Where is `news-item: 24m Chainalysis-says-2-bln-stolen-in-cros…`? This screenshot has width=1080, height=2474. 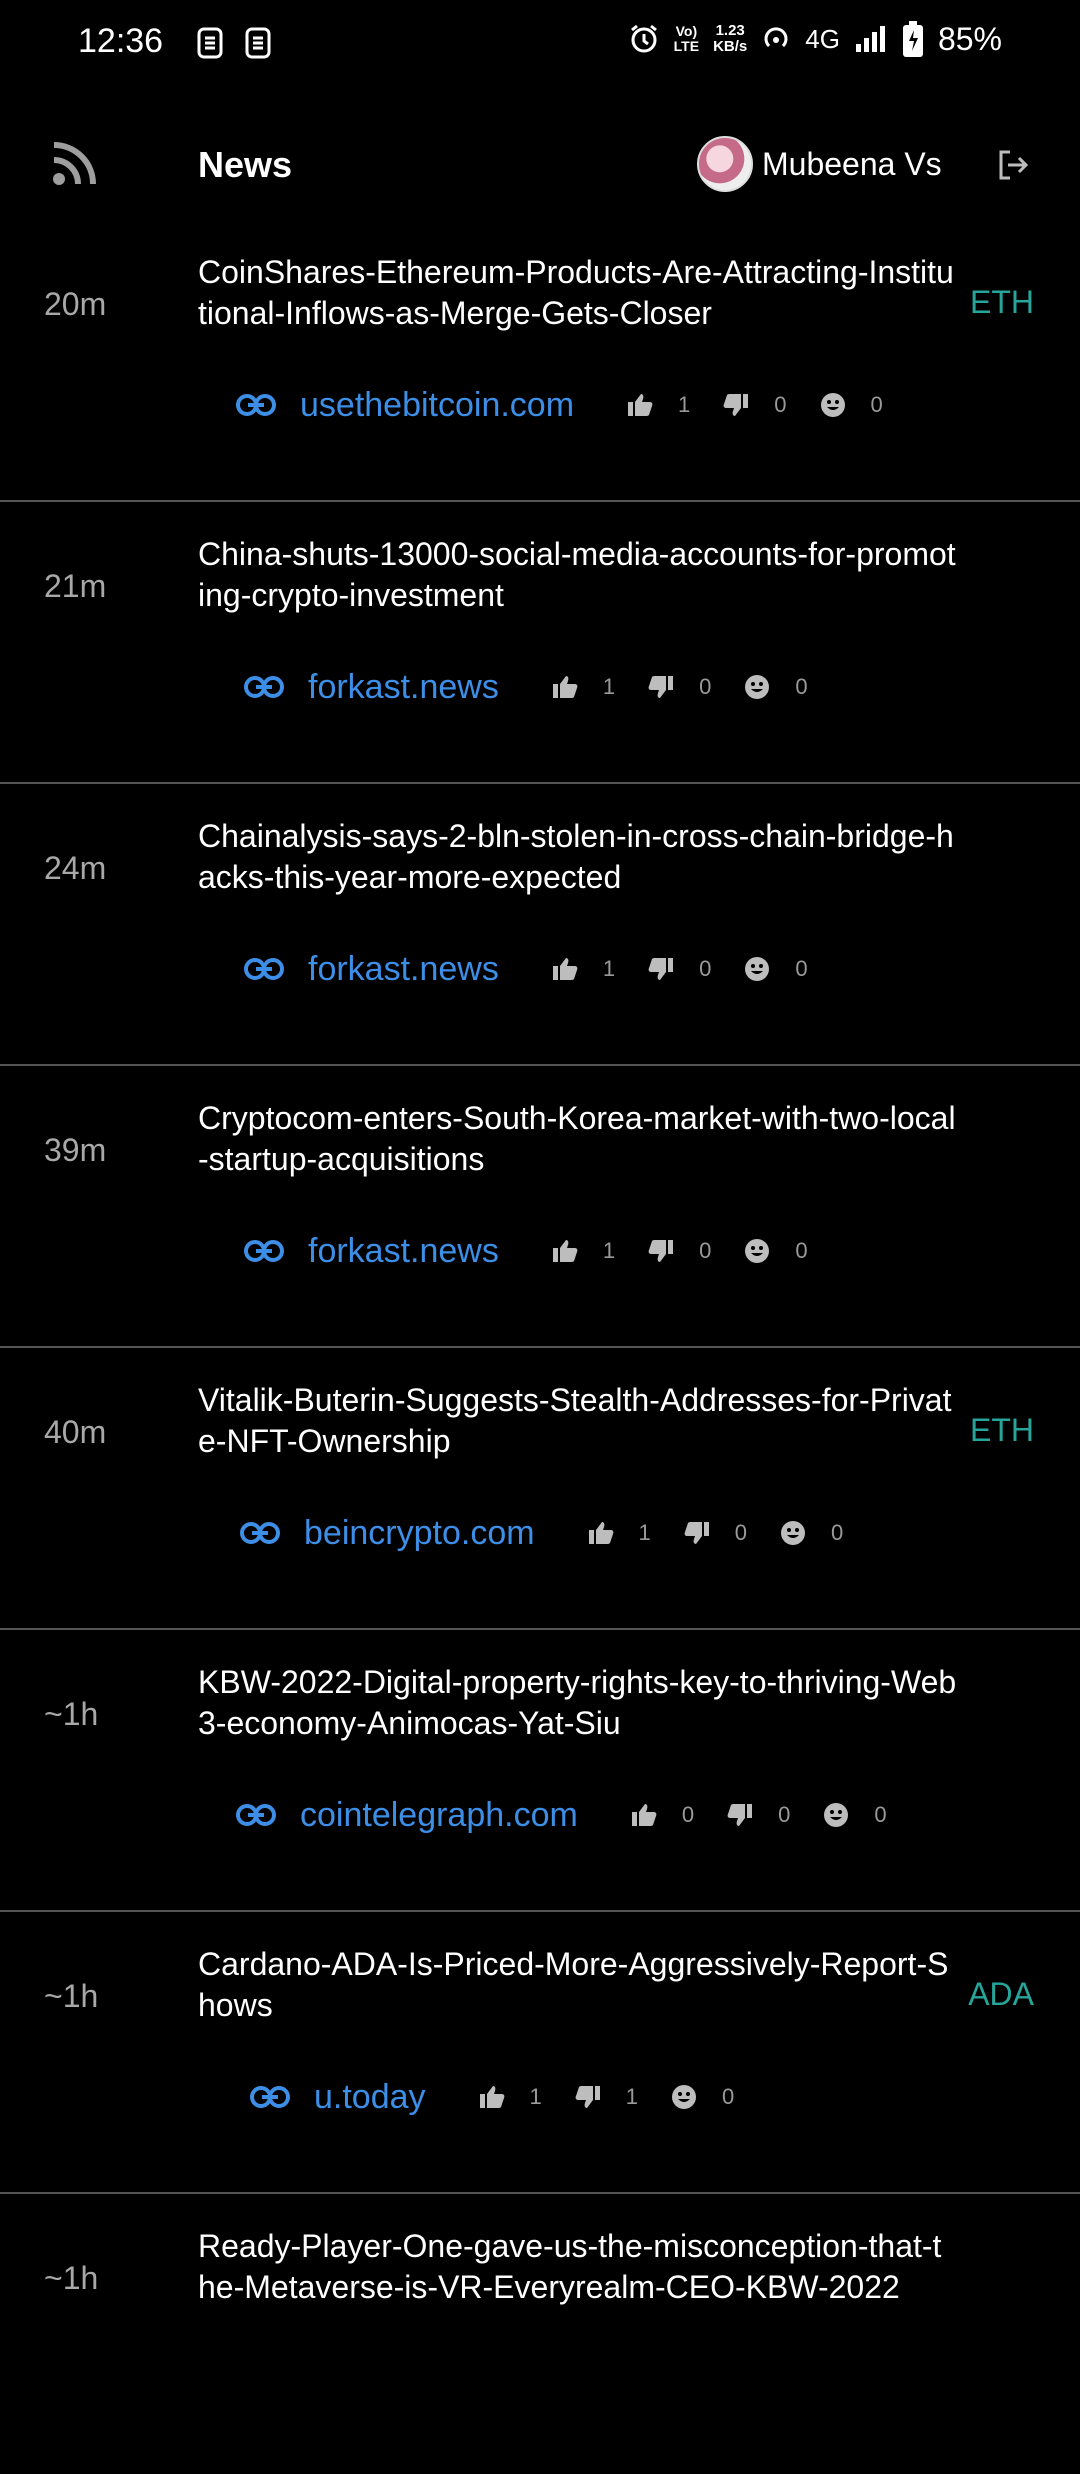
news-item: 24m Chainalysis-says-2-bln-stolen-in-cros… is located at coordinates (540, 925).